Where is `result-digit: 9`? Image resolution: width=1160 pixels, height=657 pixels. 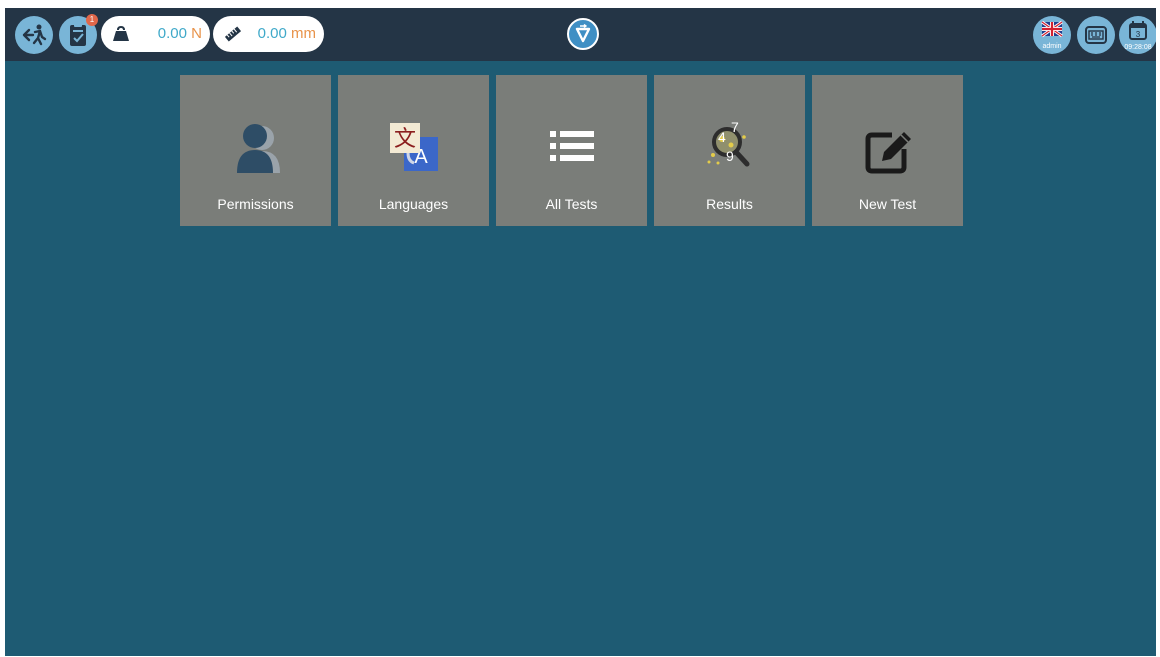
result-digit: 9 is located at coordinates (730, 156).